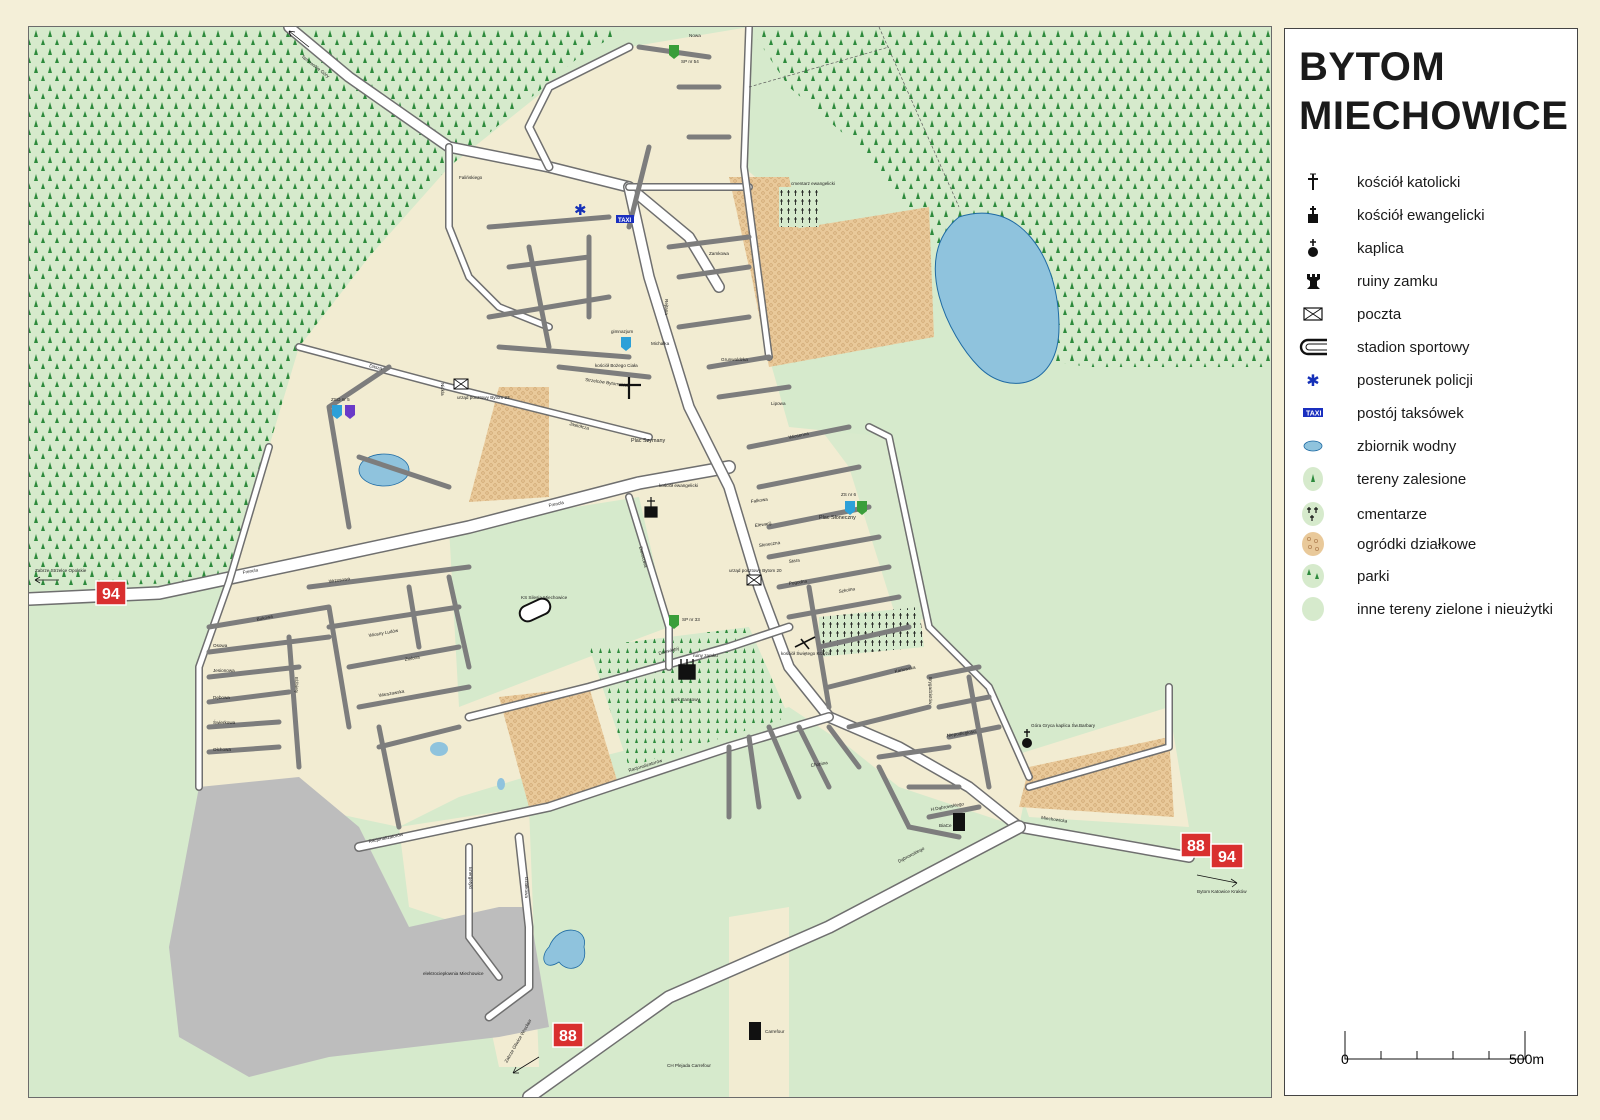  Describe the element at coordinates (1368, 281) in the screenshot. I see `legend-item-castle-ruins: ruiny zamku` at that location.